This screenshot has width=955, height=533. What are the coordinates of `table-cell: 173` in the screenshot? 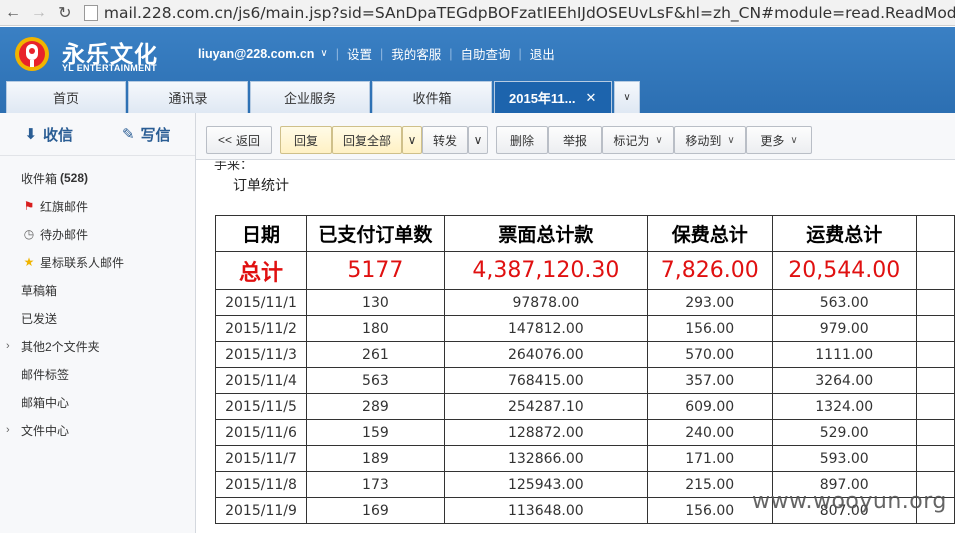 It's located at (375, 484).